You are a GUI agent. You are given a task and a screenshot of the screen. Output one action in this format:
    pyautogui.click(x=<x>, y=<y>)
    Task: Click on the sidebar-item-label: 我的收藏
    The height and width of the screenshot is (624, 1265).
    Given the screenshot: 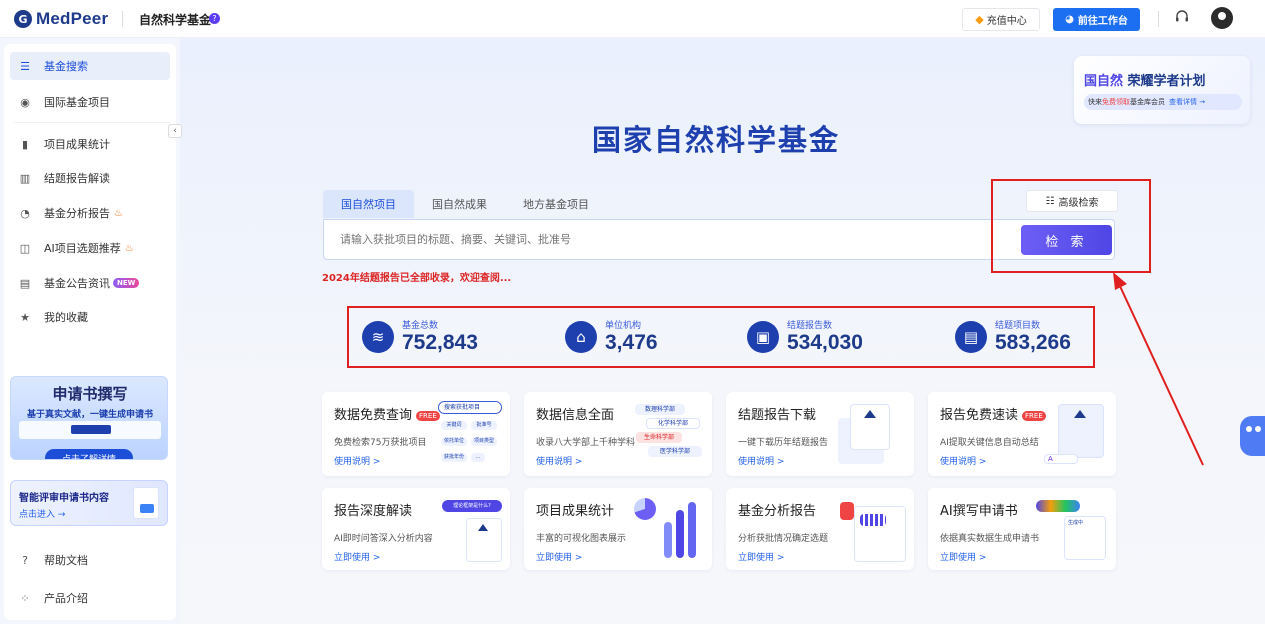 What is the action you would take?
    pyautogui.click(x=66, y=317)
    